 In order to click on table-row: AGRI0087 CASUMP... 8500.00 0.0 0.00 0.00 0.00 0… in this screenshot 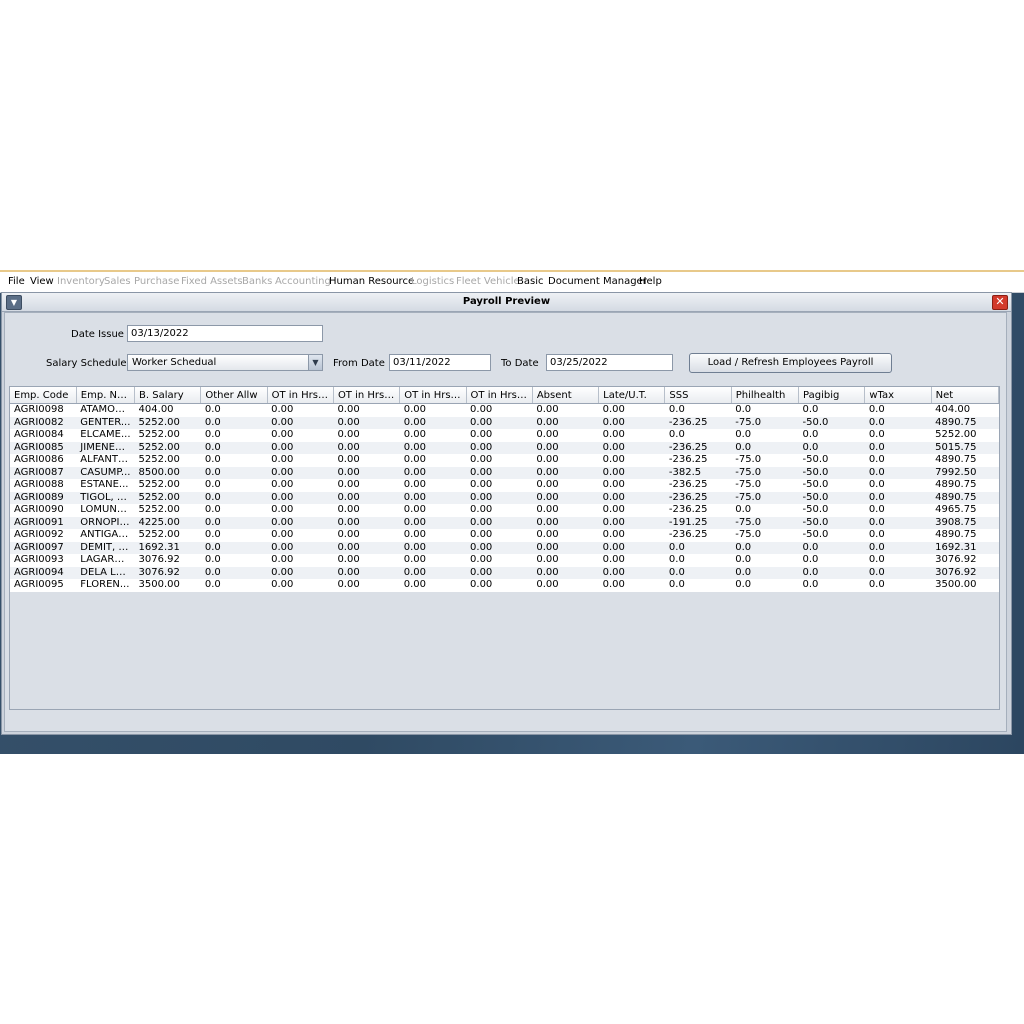, I will do `click(504, 472)`.